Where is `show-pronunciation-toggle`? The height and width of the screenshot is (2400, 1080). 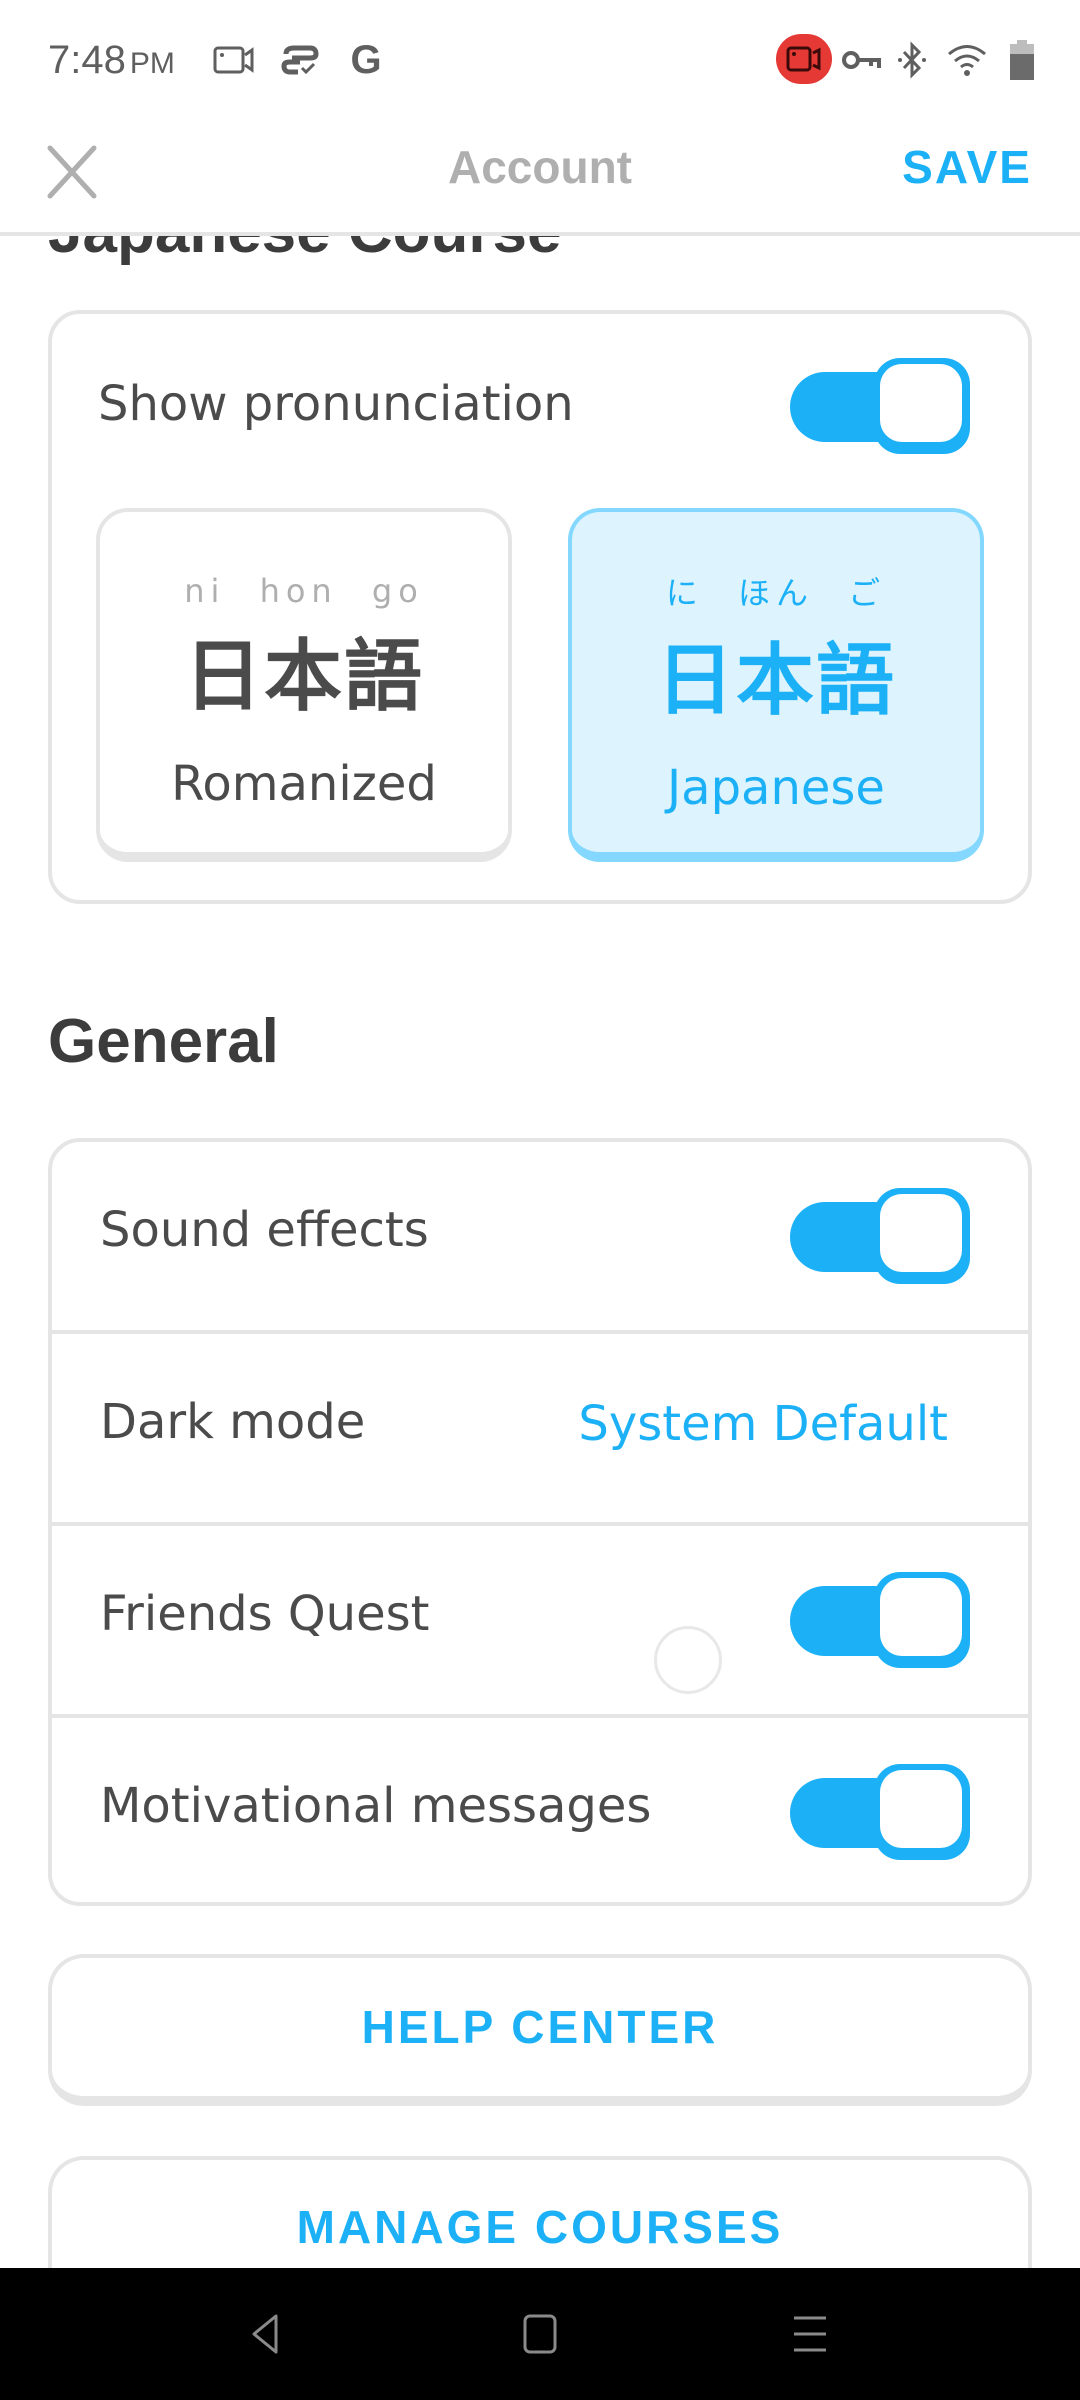 show-pronunciation-toggle is located at coordinates (880, 406).